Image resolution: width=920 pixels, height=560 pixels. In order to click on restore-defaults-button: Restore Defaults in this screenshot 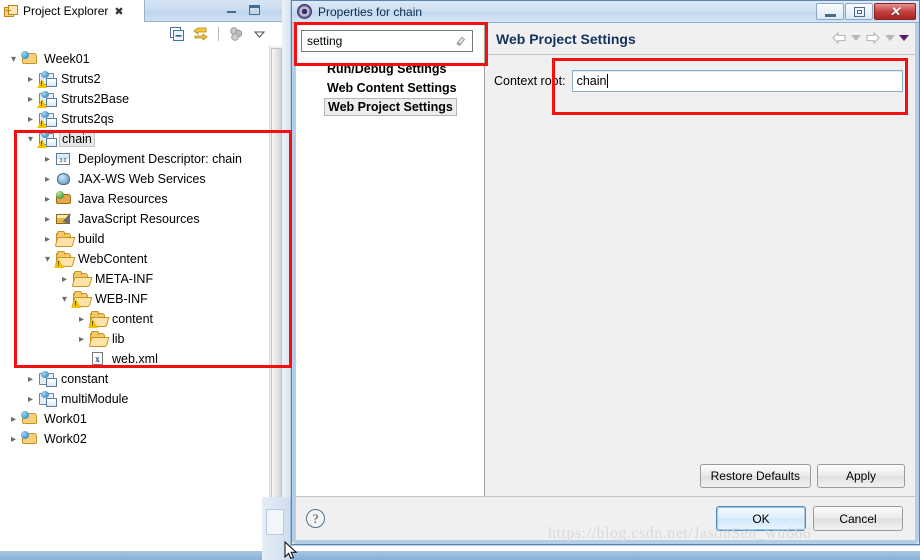, I will do `click(755, 476)`.